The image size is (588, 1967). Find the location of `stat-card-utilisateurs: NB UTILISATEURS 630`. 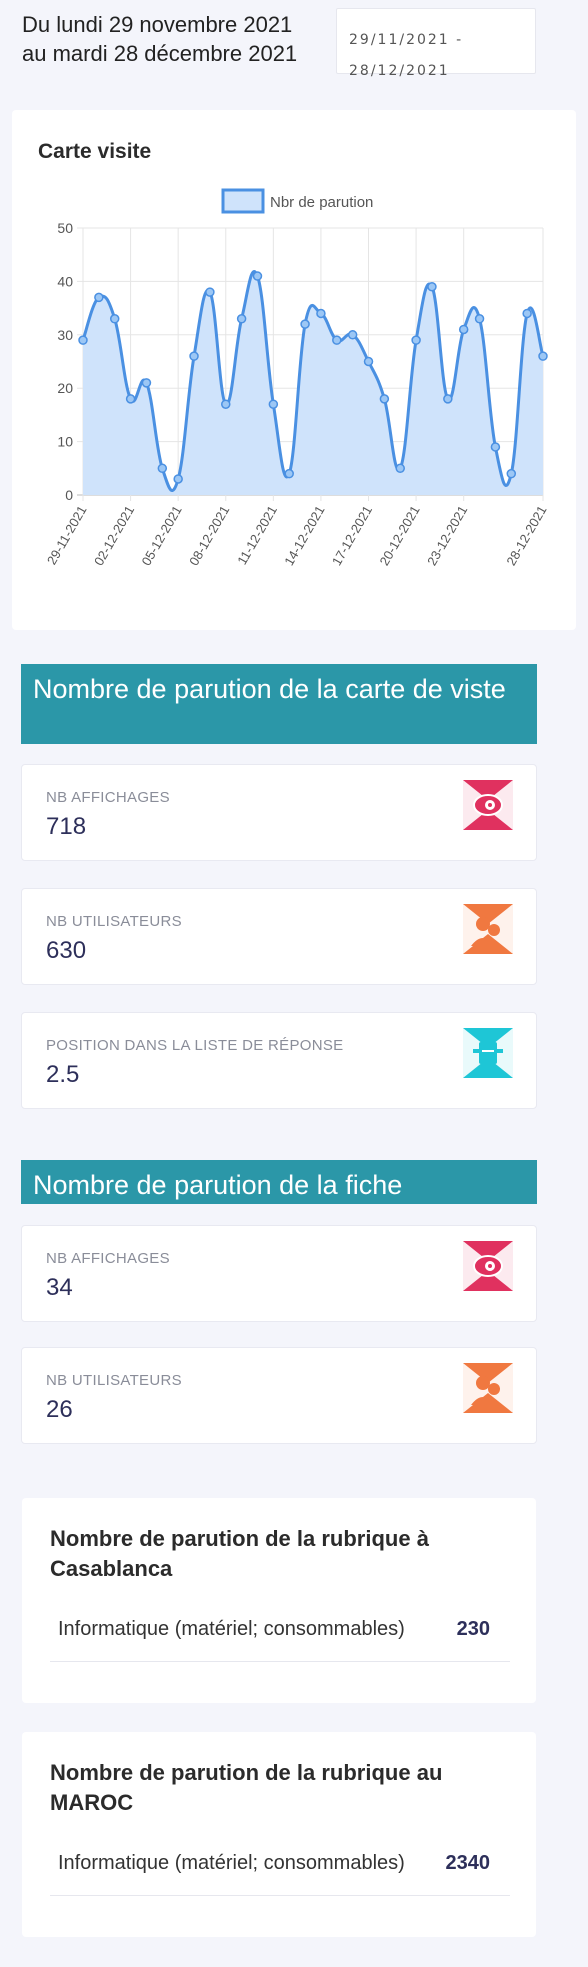

stat-card-utilisateurs: NB UTILISATEURS 630 is located at coordinates (279, 936).